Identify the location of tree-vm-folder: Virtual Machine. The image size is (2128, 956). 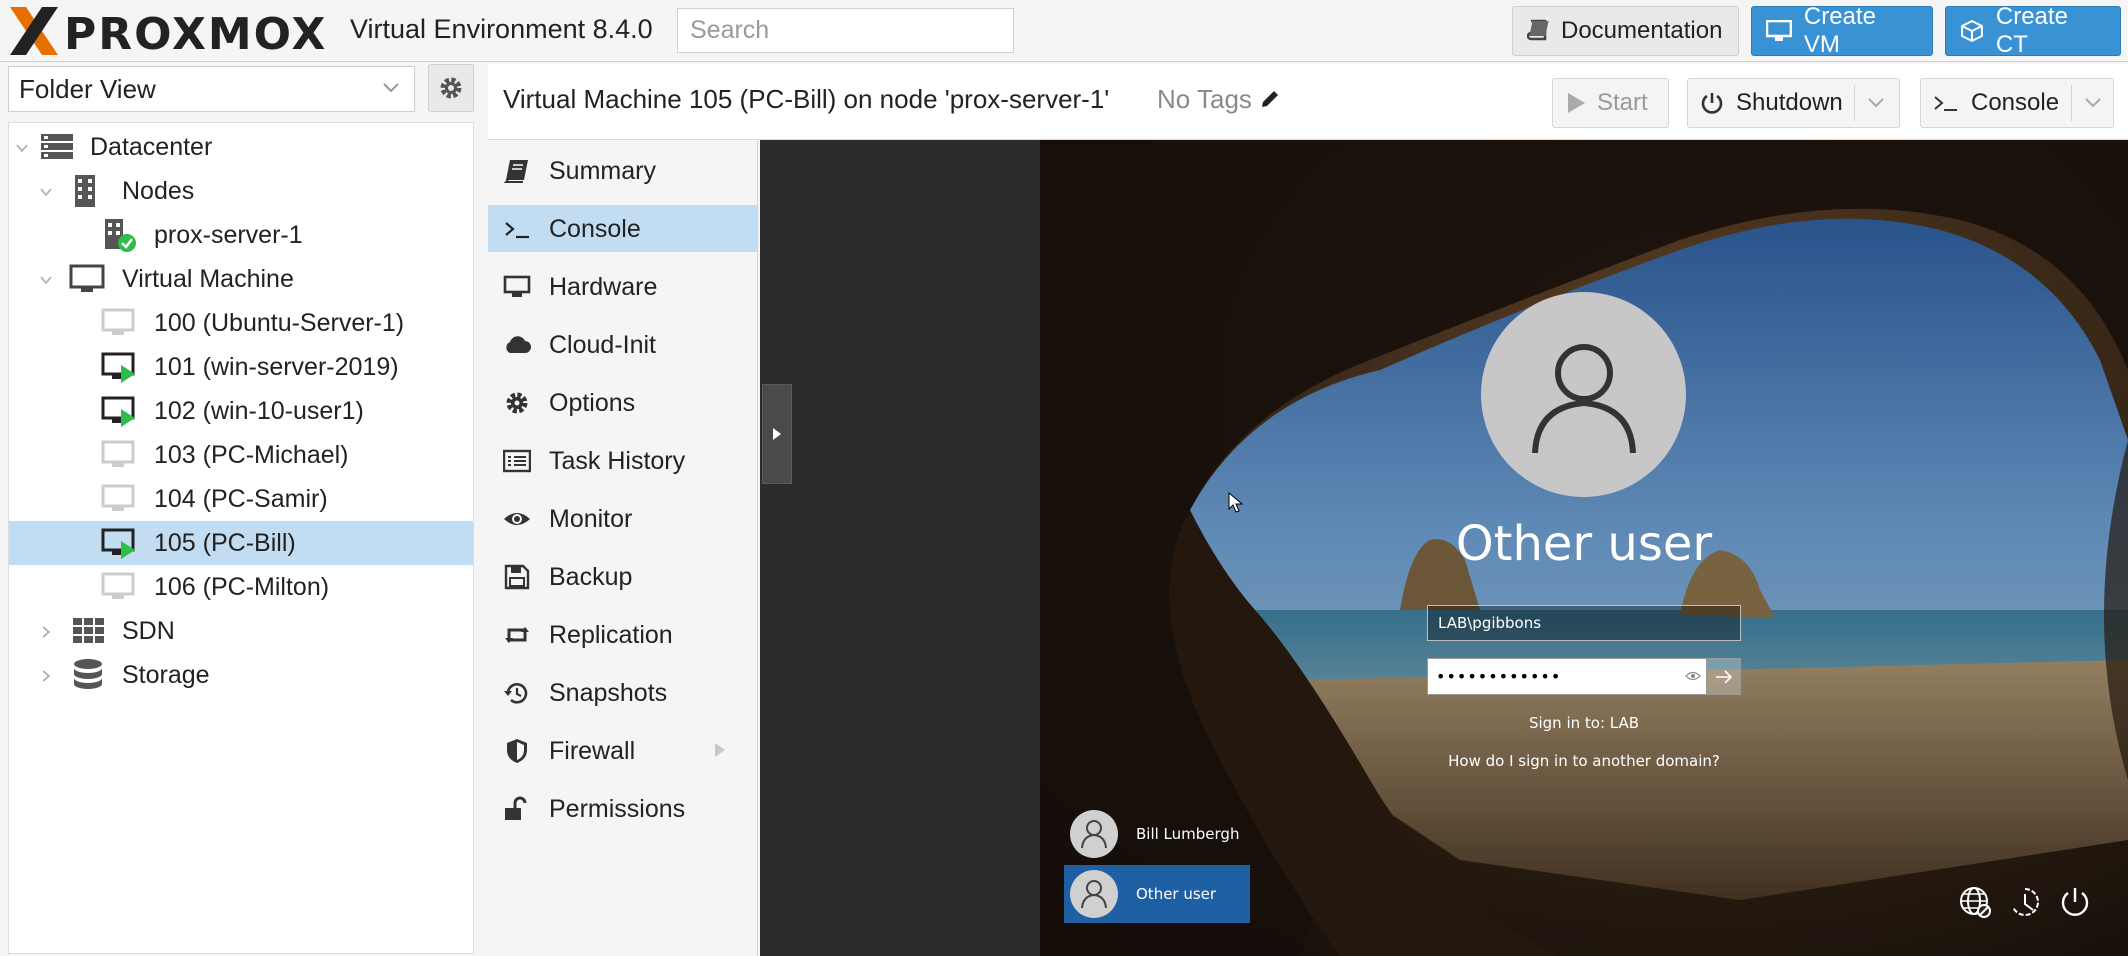
(241, 279).